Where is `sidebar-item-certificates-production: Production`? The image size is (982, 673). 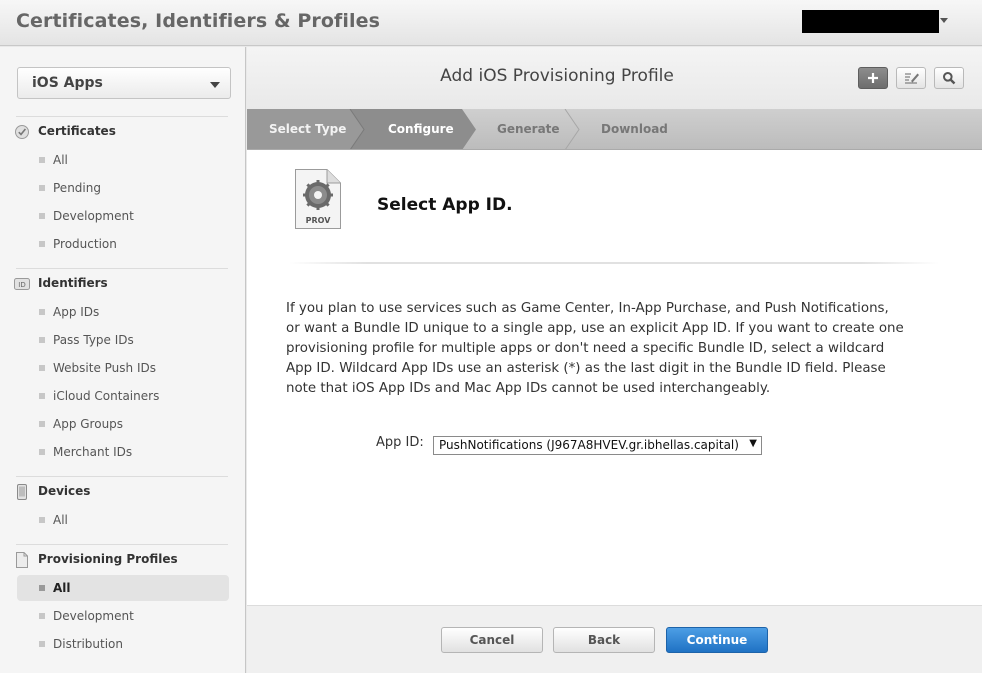
sidebar-item-certificates-production: Production is located at coordinates (123, 244).